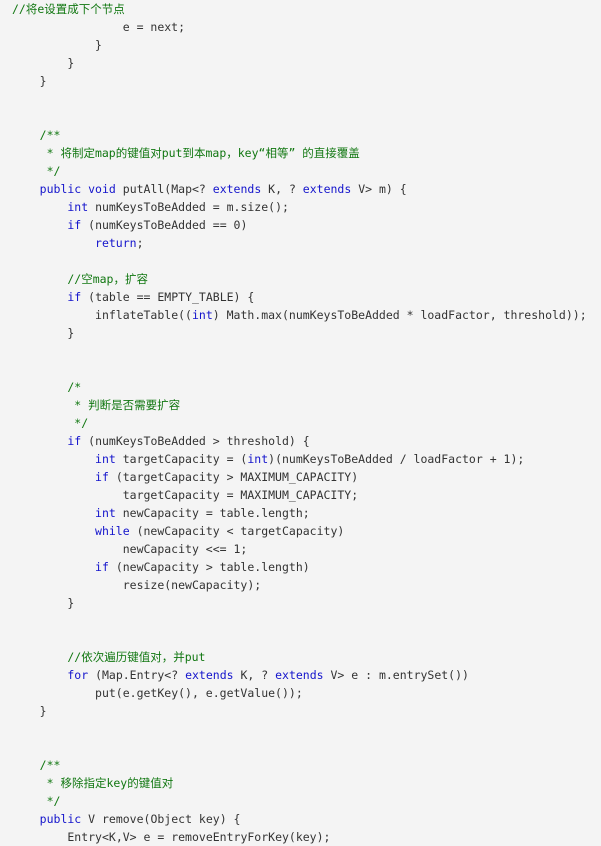 This screenshot has height=846, width=601. I want to click on code-token-plain: e = next;, so click(154, 27).